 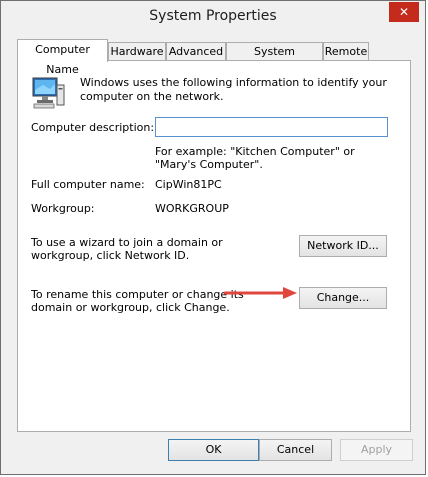 I want to click on computer-description-input, so click(x=271, y=127).